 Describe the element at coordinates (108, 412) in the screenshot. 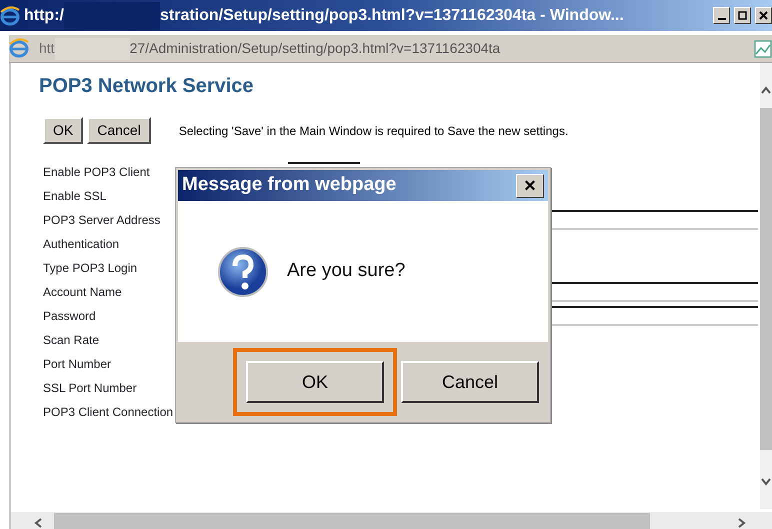

I see `field-label: POP3 Client Connection` at that location.